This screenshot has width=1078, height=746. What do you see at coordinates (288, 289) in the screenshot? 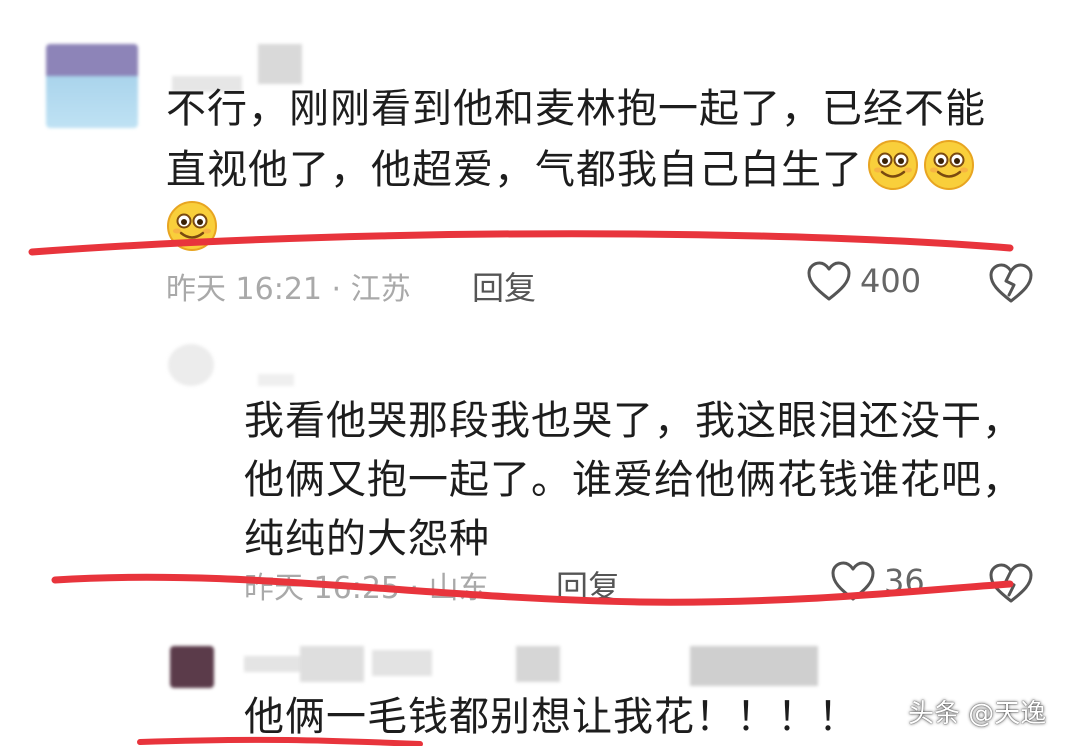
I see `comment-time-location: 昨天 16:21 · 江苏` at bounding box center [288, 289].